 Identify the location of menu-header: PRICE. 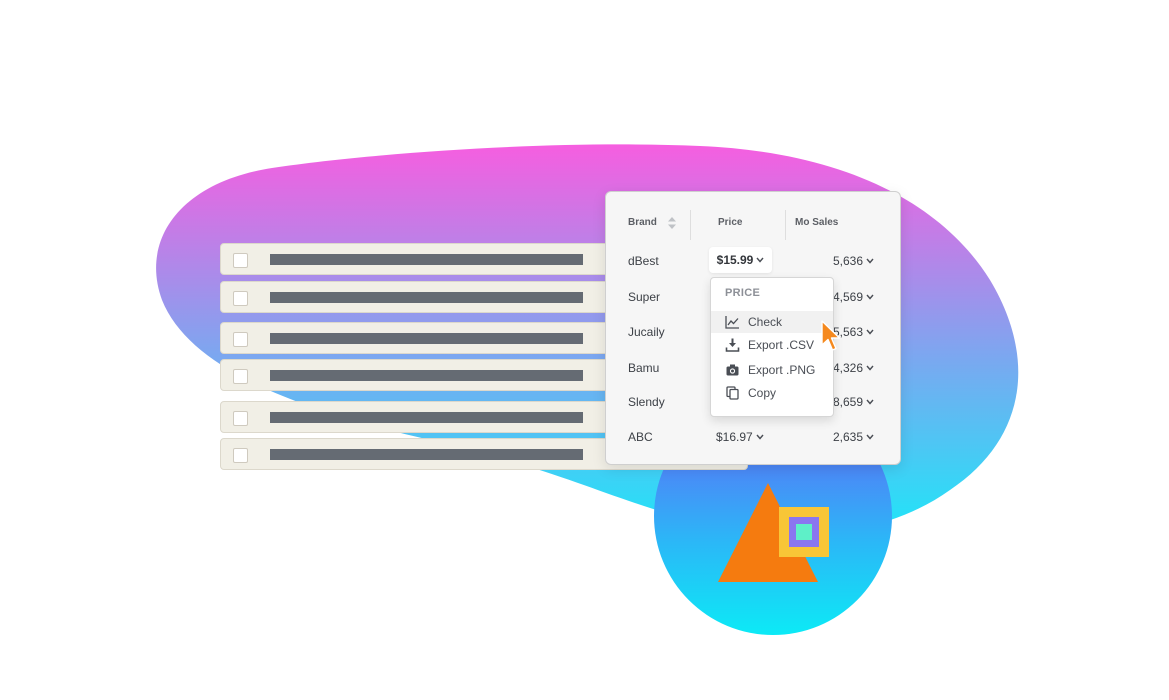
(743, 293).